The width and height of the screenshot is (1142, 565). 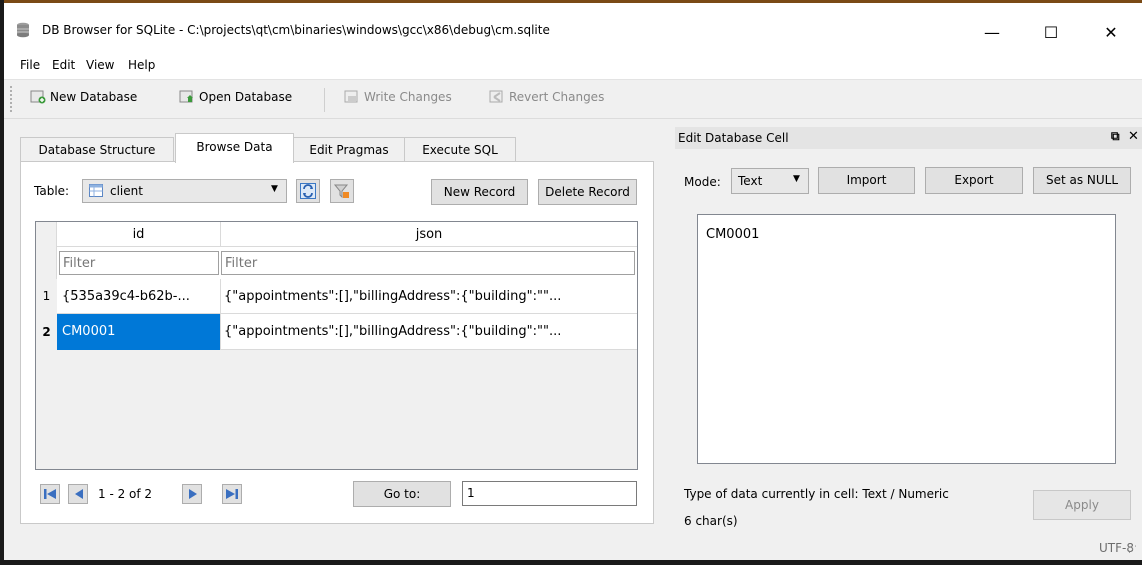 I want to click on previous-page-button, so click(x=78, y=494).